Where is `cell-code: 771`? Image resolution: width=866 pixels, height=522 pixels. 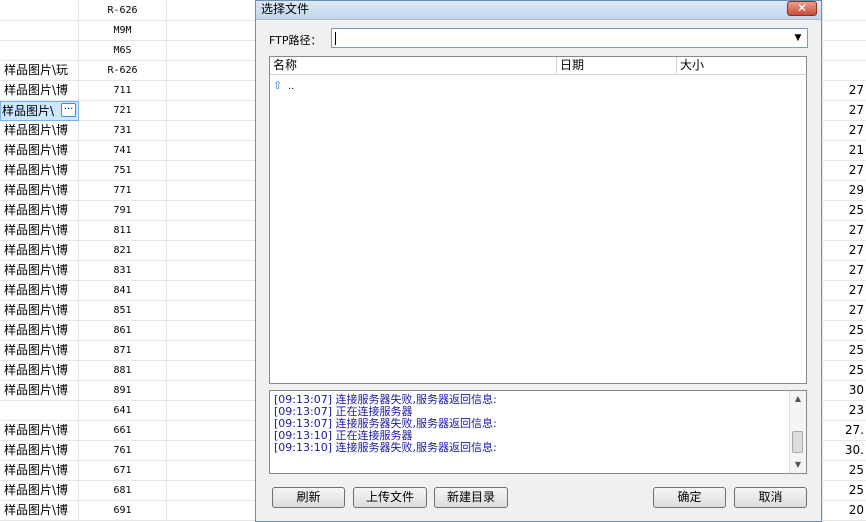 cell-code: 771 is located at coordinates (123, 191).